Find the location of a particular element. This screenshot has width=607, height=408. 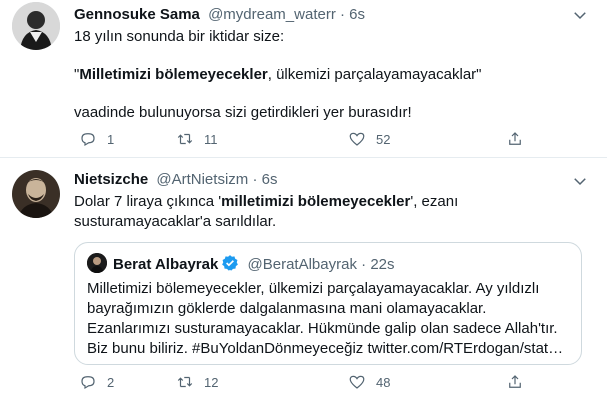

retweet-button: 11 is located at coordinates (197, 139).